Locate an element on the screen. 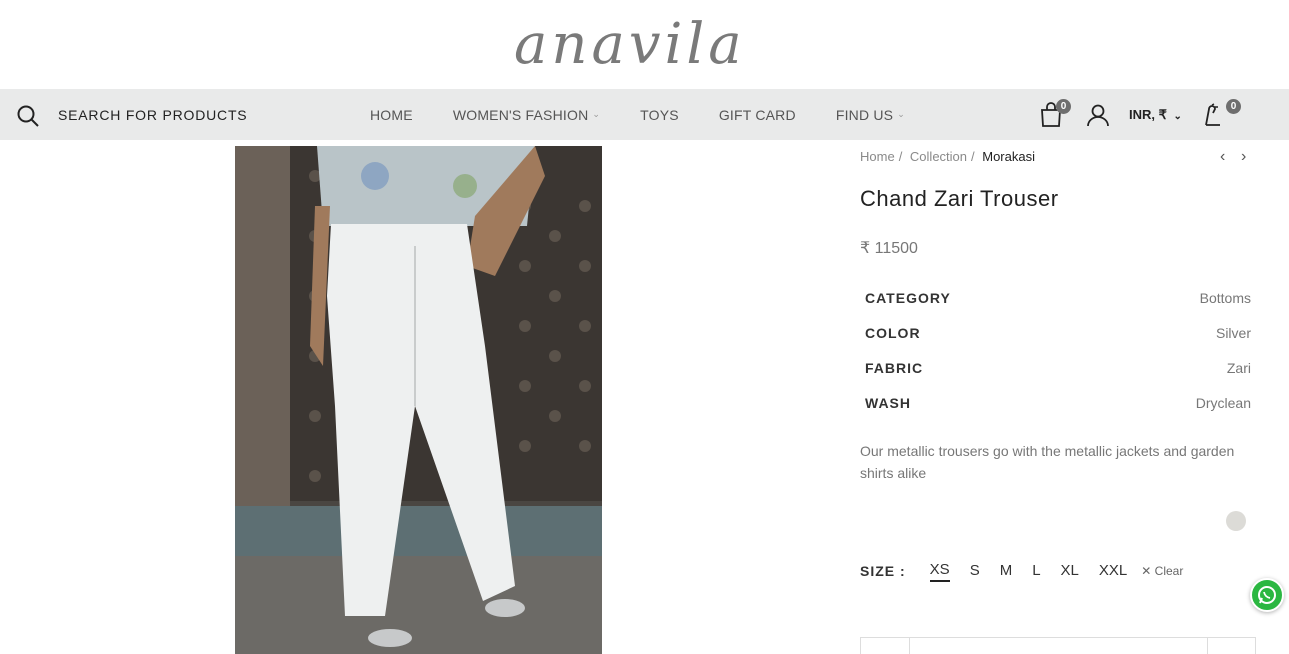 This screenshot has height=654, width=1289. menu-item-label: TOYS is located at coordinates (659, 114).